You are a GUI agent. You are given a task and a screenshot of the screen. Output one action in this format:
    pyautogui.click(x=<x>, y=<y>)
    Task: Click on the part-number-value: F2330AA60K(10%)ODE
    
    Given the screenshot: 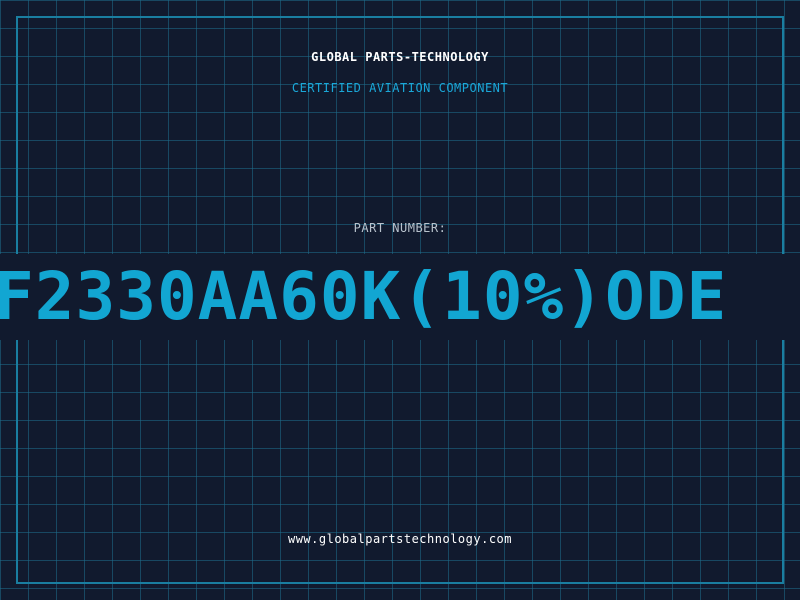 What is the action you would take?
    pyautogui.click(x=364, y=296)
    